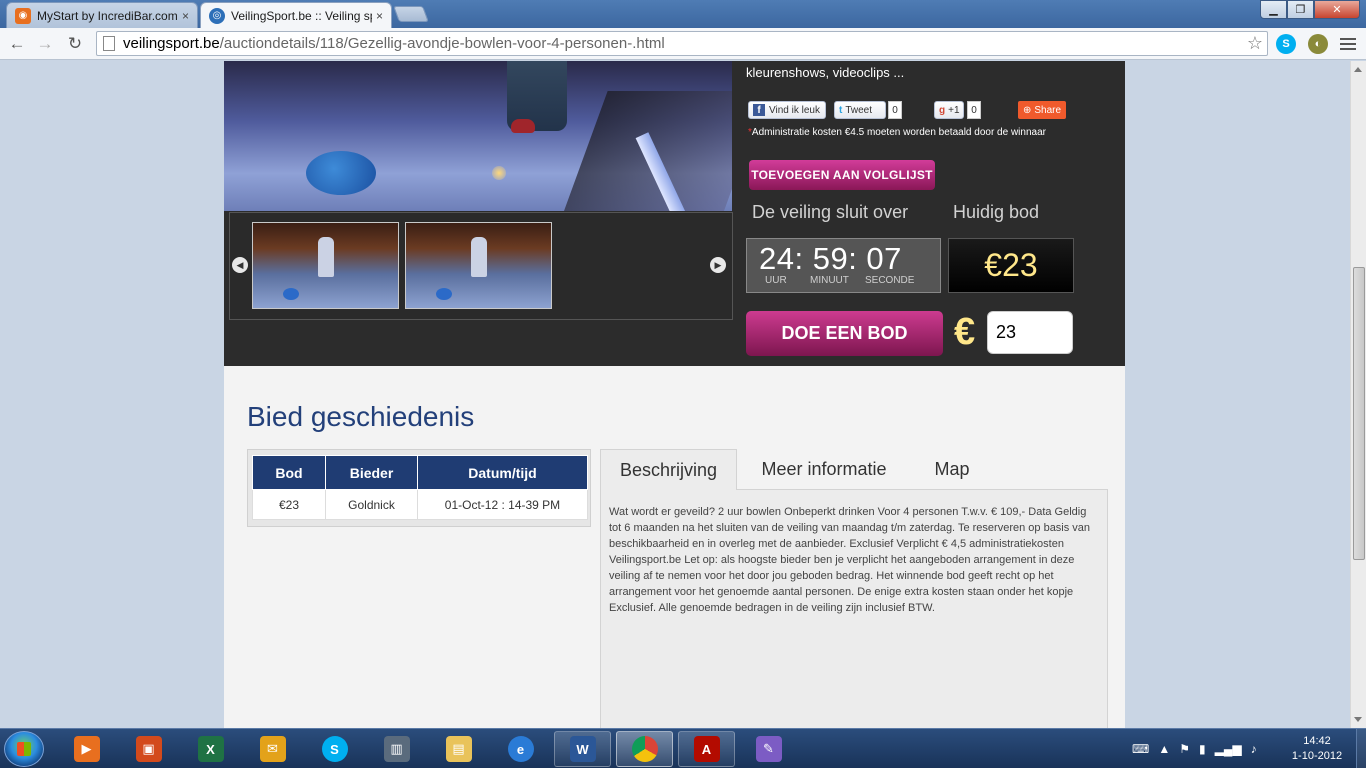  I want to click on veilingsport-icon: ◎, so click(217, 15).